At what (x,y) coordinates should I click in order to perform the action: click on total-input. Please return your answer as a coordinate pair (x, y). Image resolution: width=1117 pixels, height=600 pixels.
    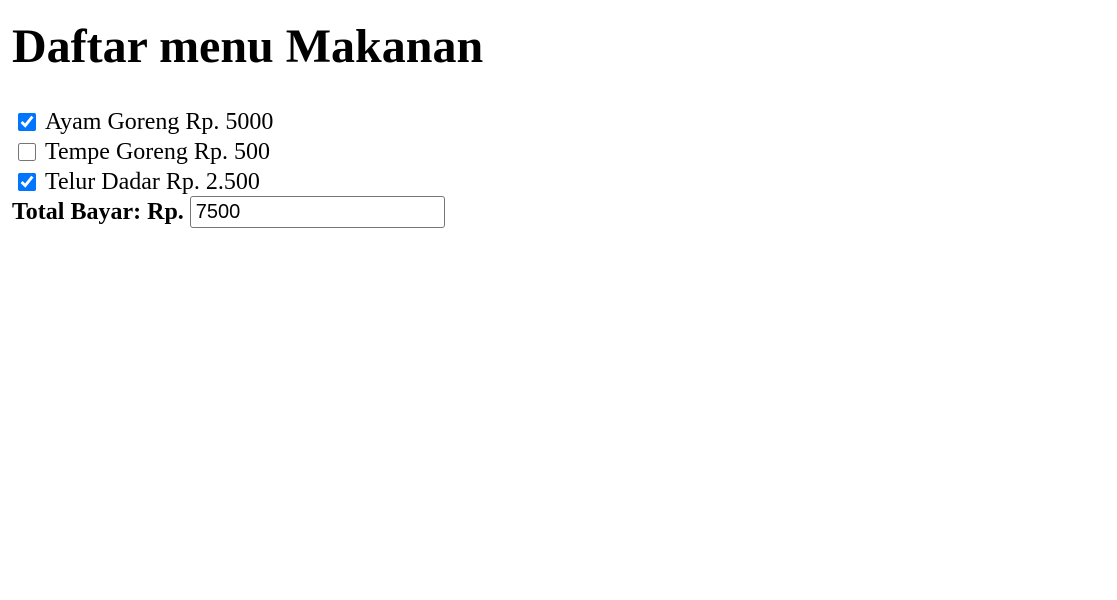
    Looking at the image, I should click on (317, 212).